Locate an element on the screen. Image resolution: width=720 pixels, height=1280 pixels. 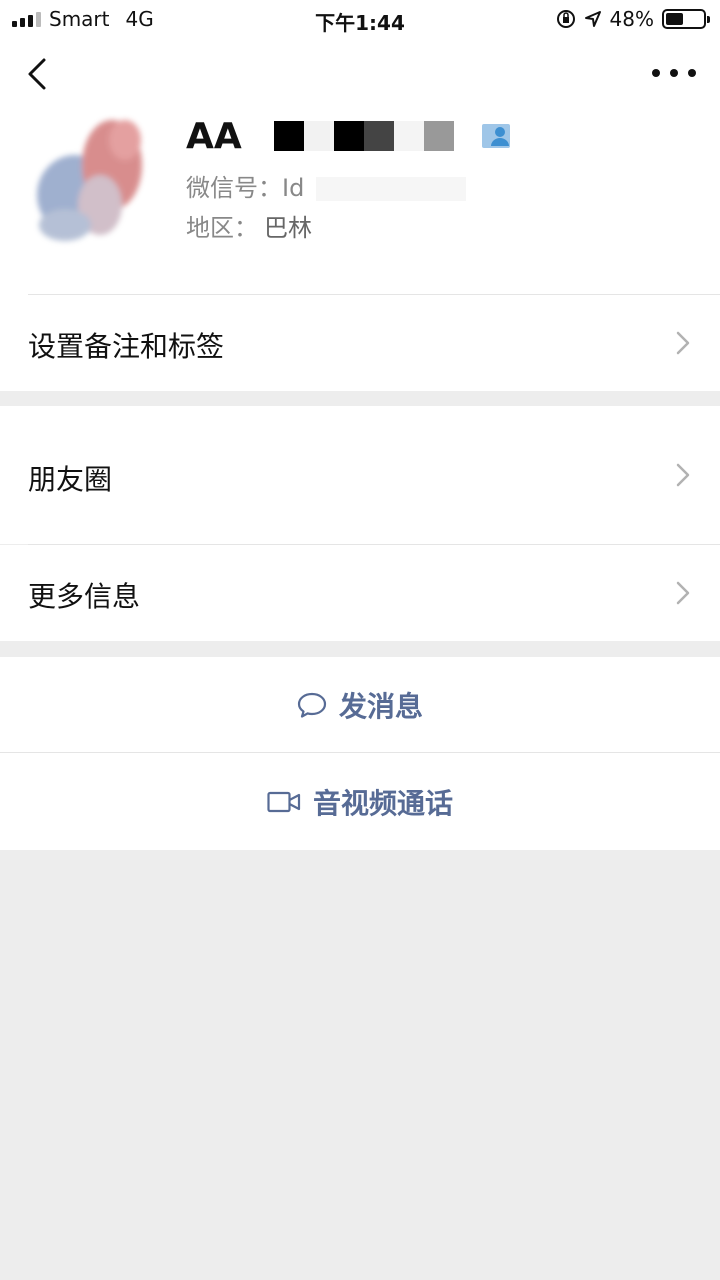
more-info-row: 更多信息 is located at coordinates (360, 593).